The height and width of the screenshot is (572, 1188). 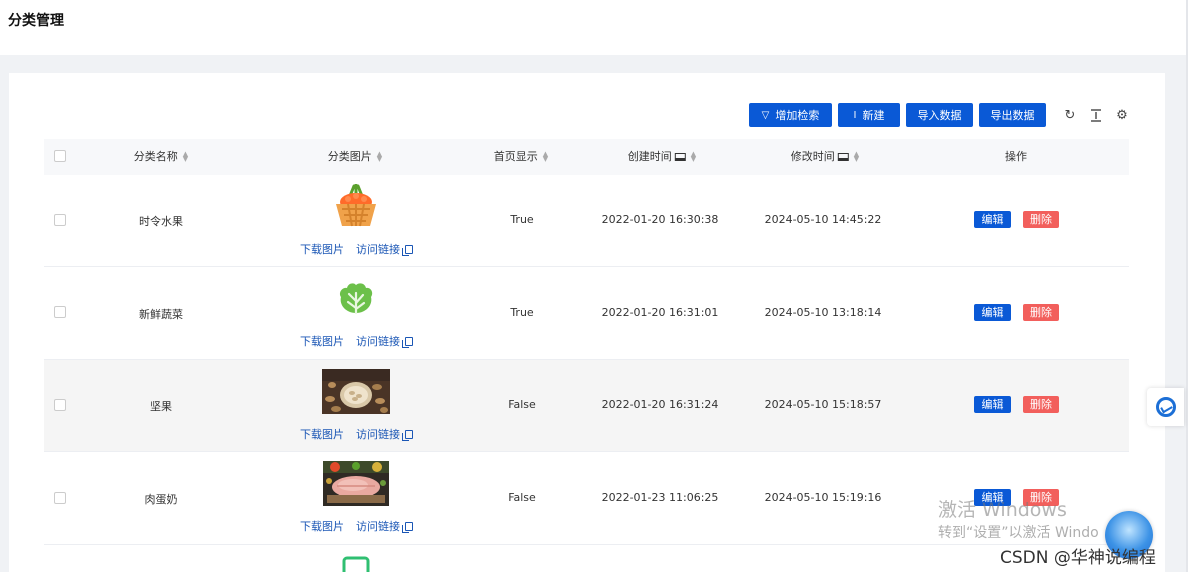 I want to click on column-header-created: 创建时间 ▲ ▼, so click(x=662, y=157).